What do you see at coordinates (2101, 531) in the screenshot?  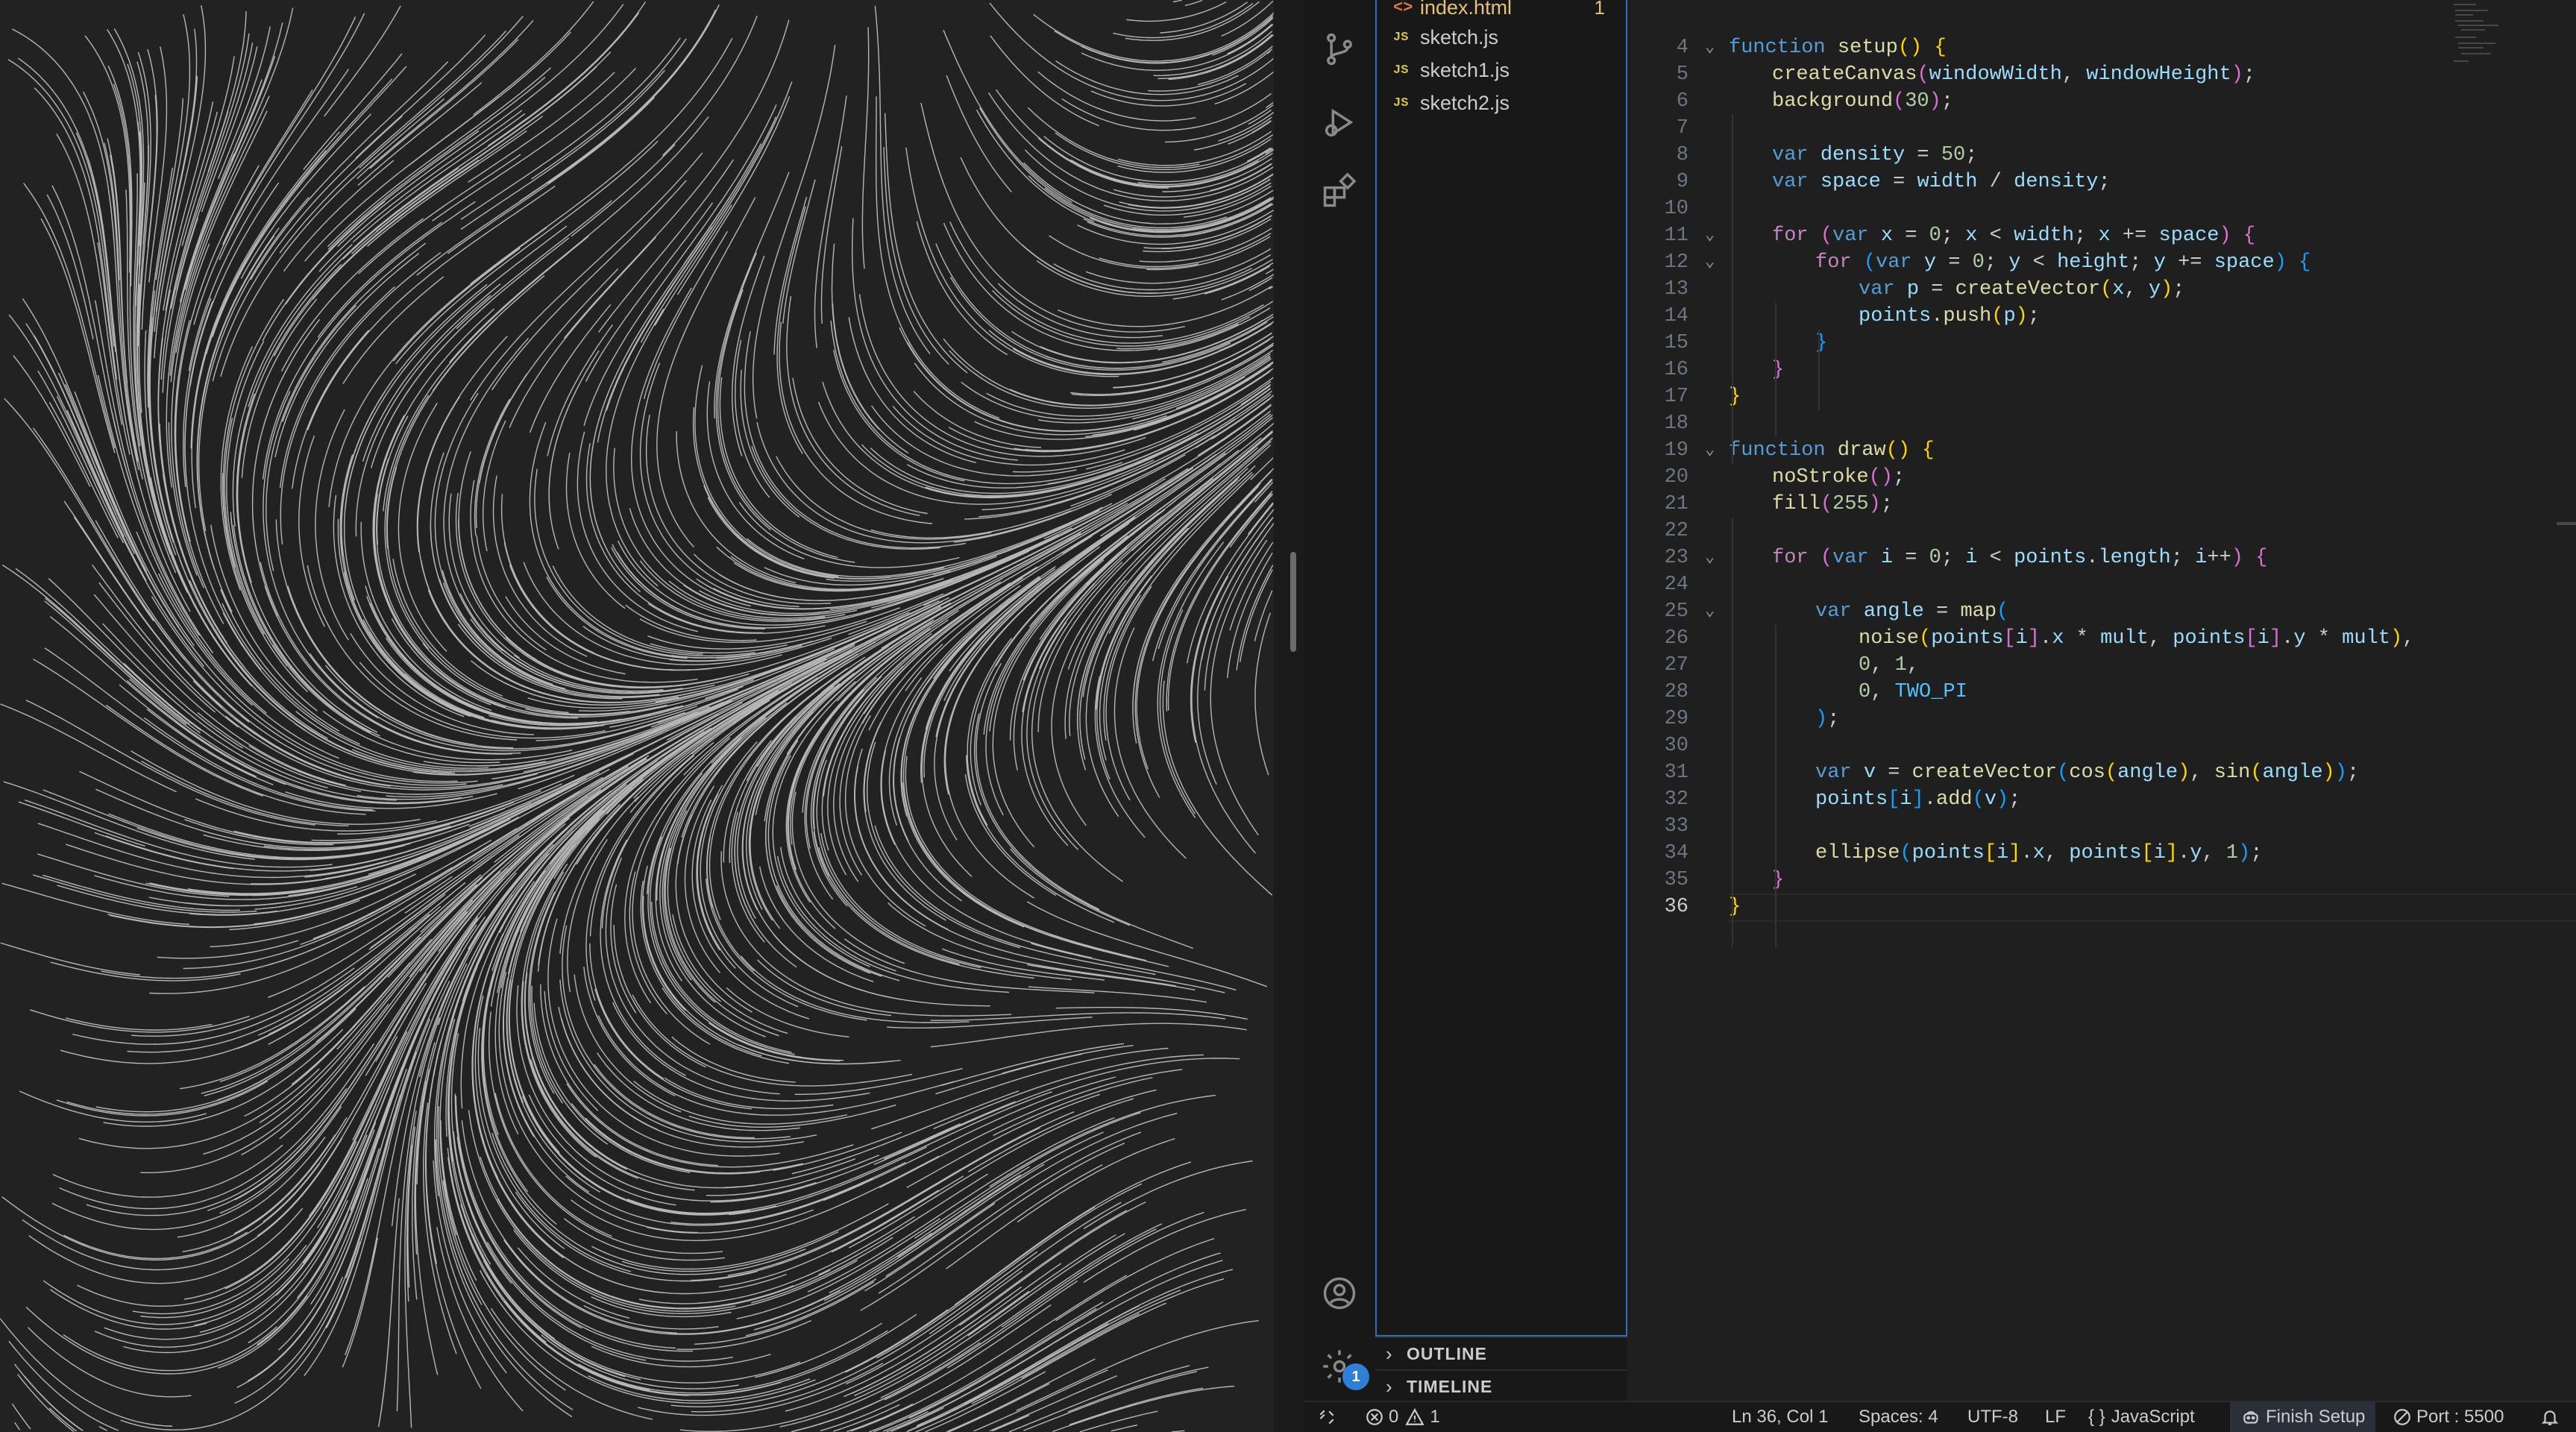 I see `code-line: 22` at bounding box center [2101, 531].